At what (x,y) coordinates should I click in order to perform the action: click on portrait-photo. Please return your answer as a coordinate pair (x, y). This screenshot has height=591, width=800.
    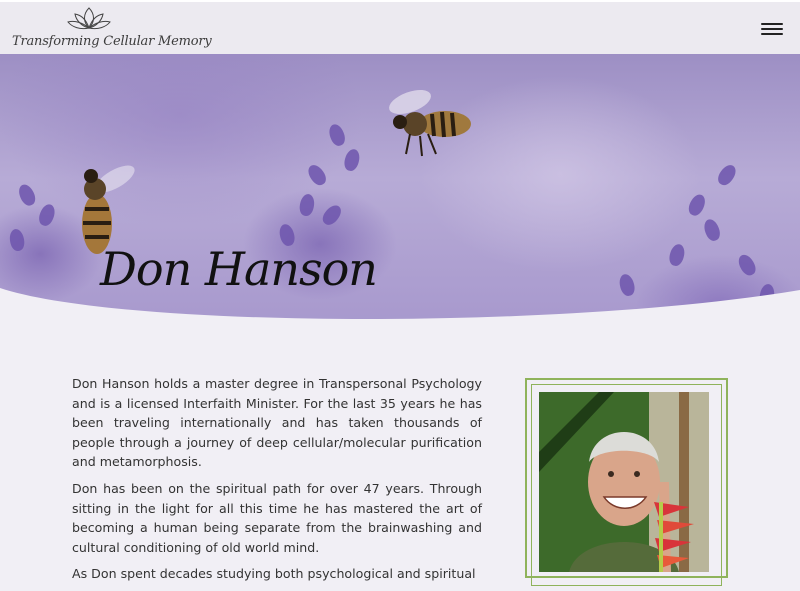
    Looking at the image, I should click on (624, 482).